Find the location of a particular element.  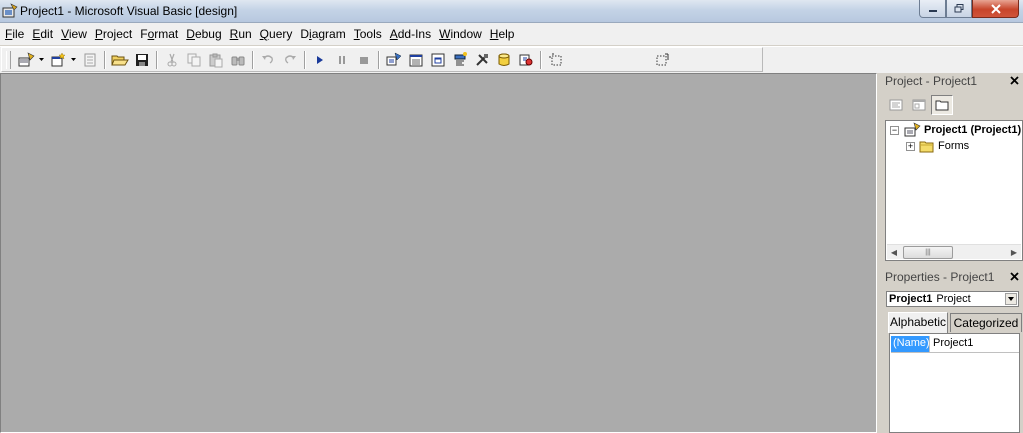

minimize-icon is located at coordinates (932, 10).